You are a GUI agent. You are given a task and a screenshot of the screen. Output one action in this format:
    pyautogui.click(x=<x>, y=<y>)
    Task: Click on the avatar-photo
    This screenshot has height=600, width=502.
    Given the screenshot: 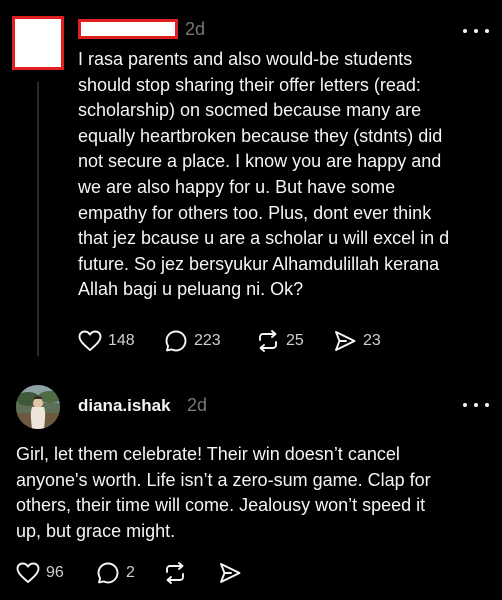 What is the action you would take?
    pyautogui.click(x=38, y=407)
    